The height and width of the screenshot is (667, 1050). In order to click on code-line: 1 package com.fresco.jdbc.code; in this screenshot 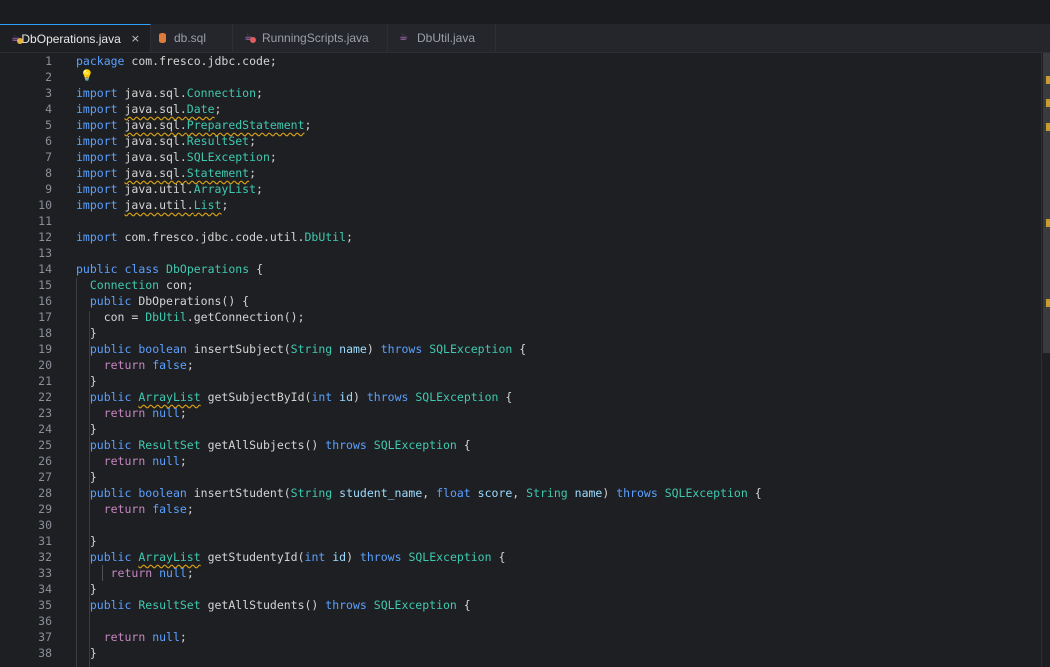, I will do `click(161, 61)`.